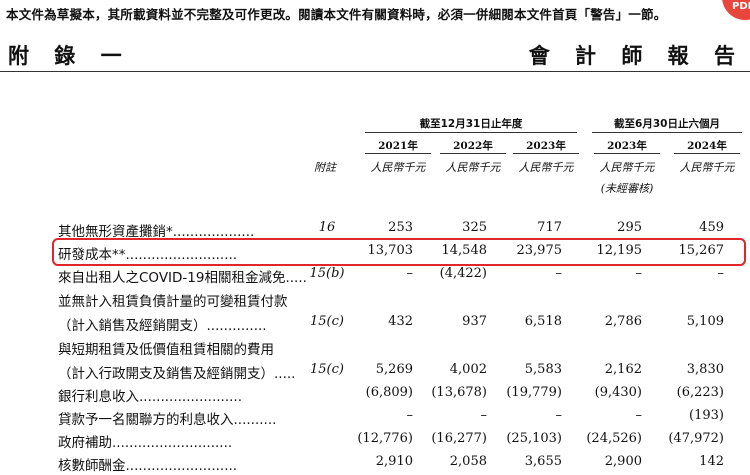 The image size is (750, 475). Describe the element at coordinates (623, 369) in the screenshot. I see `row-value: 2,162` at that location.